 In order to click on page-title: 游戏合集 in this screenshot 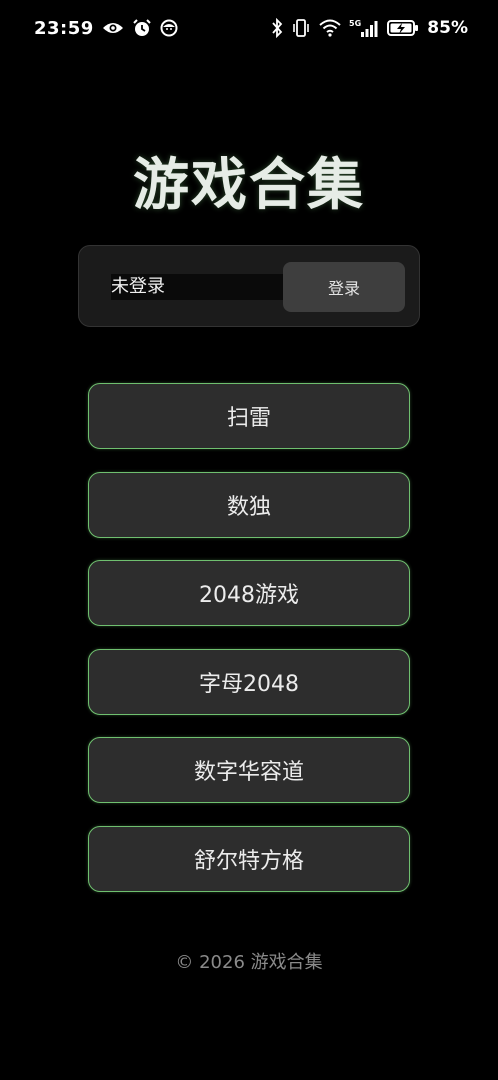, I will do `click(249, 185)`.